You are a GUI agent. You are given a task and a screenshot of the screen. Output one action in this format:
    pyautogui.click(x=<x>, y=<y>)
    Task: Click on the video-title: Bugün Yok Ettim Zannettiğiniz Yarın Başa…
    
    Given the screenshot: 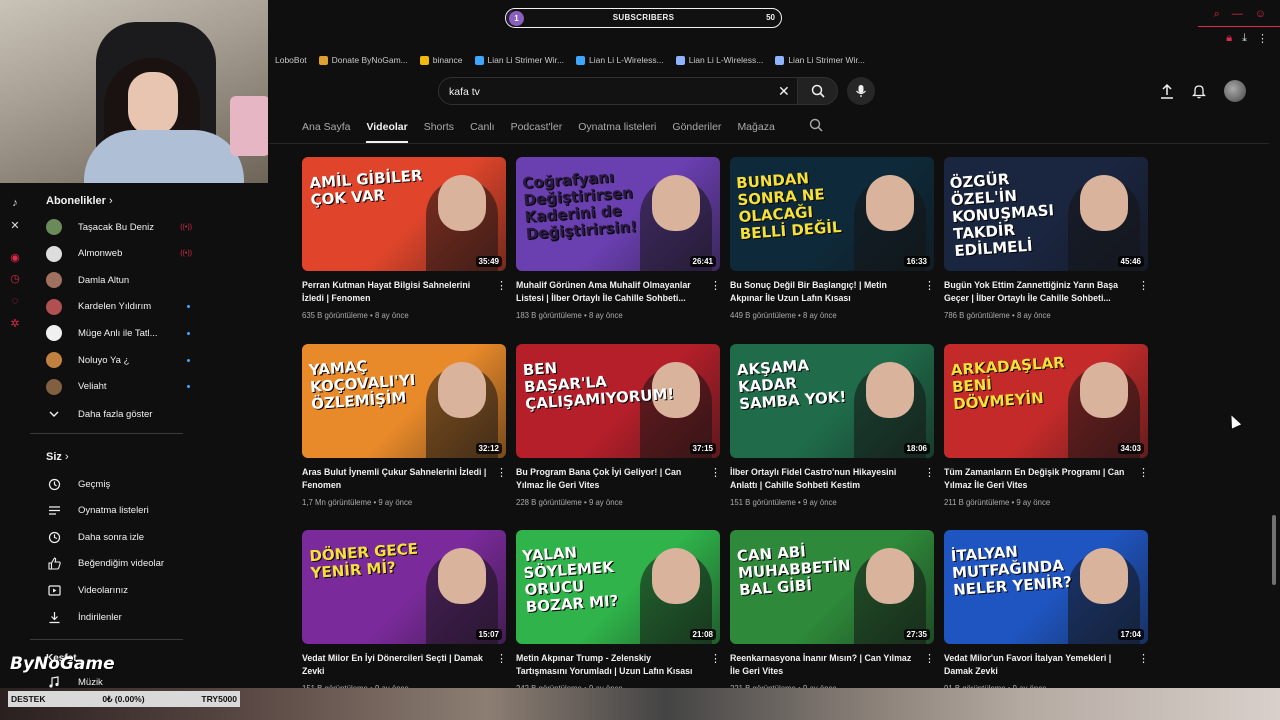 What is the action you would take?
    pyautogui.click(x=1037, y=292)
    